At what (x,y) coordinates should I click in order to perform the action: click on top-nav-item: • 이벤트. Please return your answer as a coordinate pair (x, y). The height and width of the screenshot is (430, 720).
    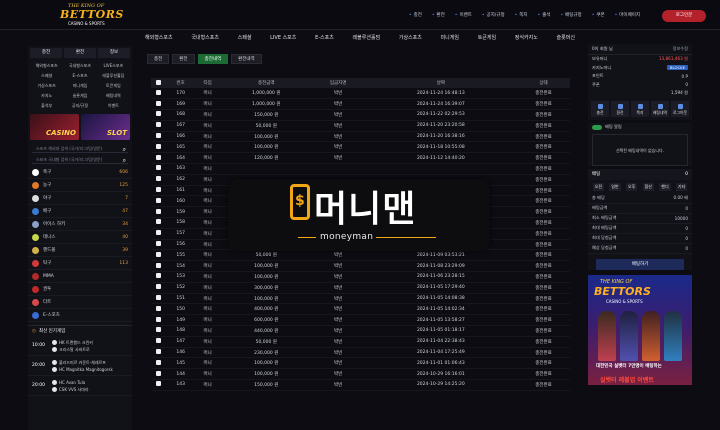
    Looking at the image, I should click on (463, 15).